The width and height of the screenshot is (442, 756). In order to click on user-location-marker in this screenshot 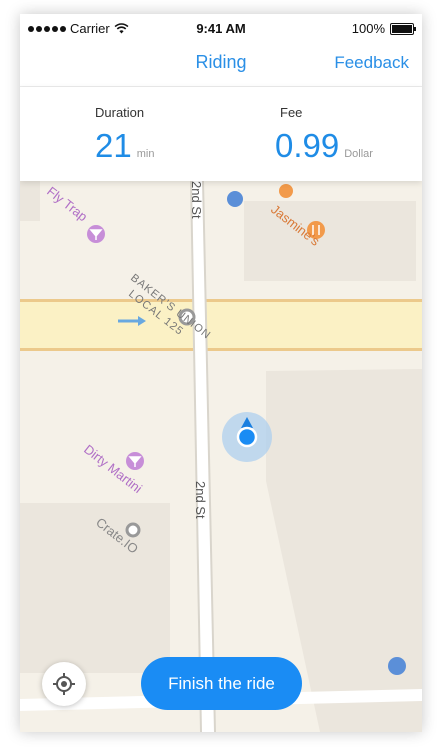, I will do `click(247, 437)`.